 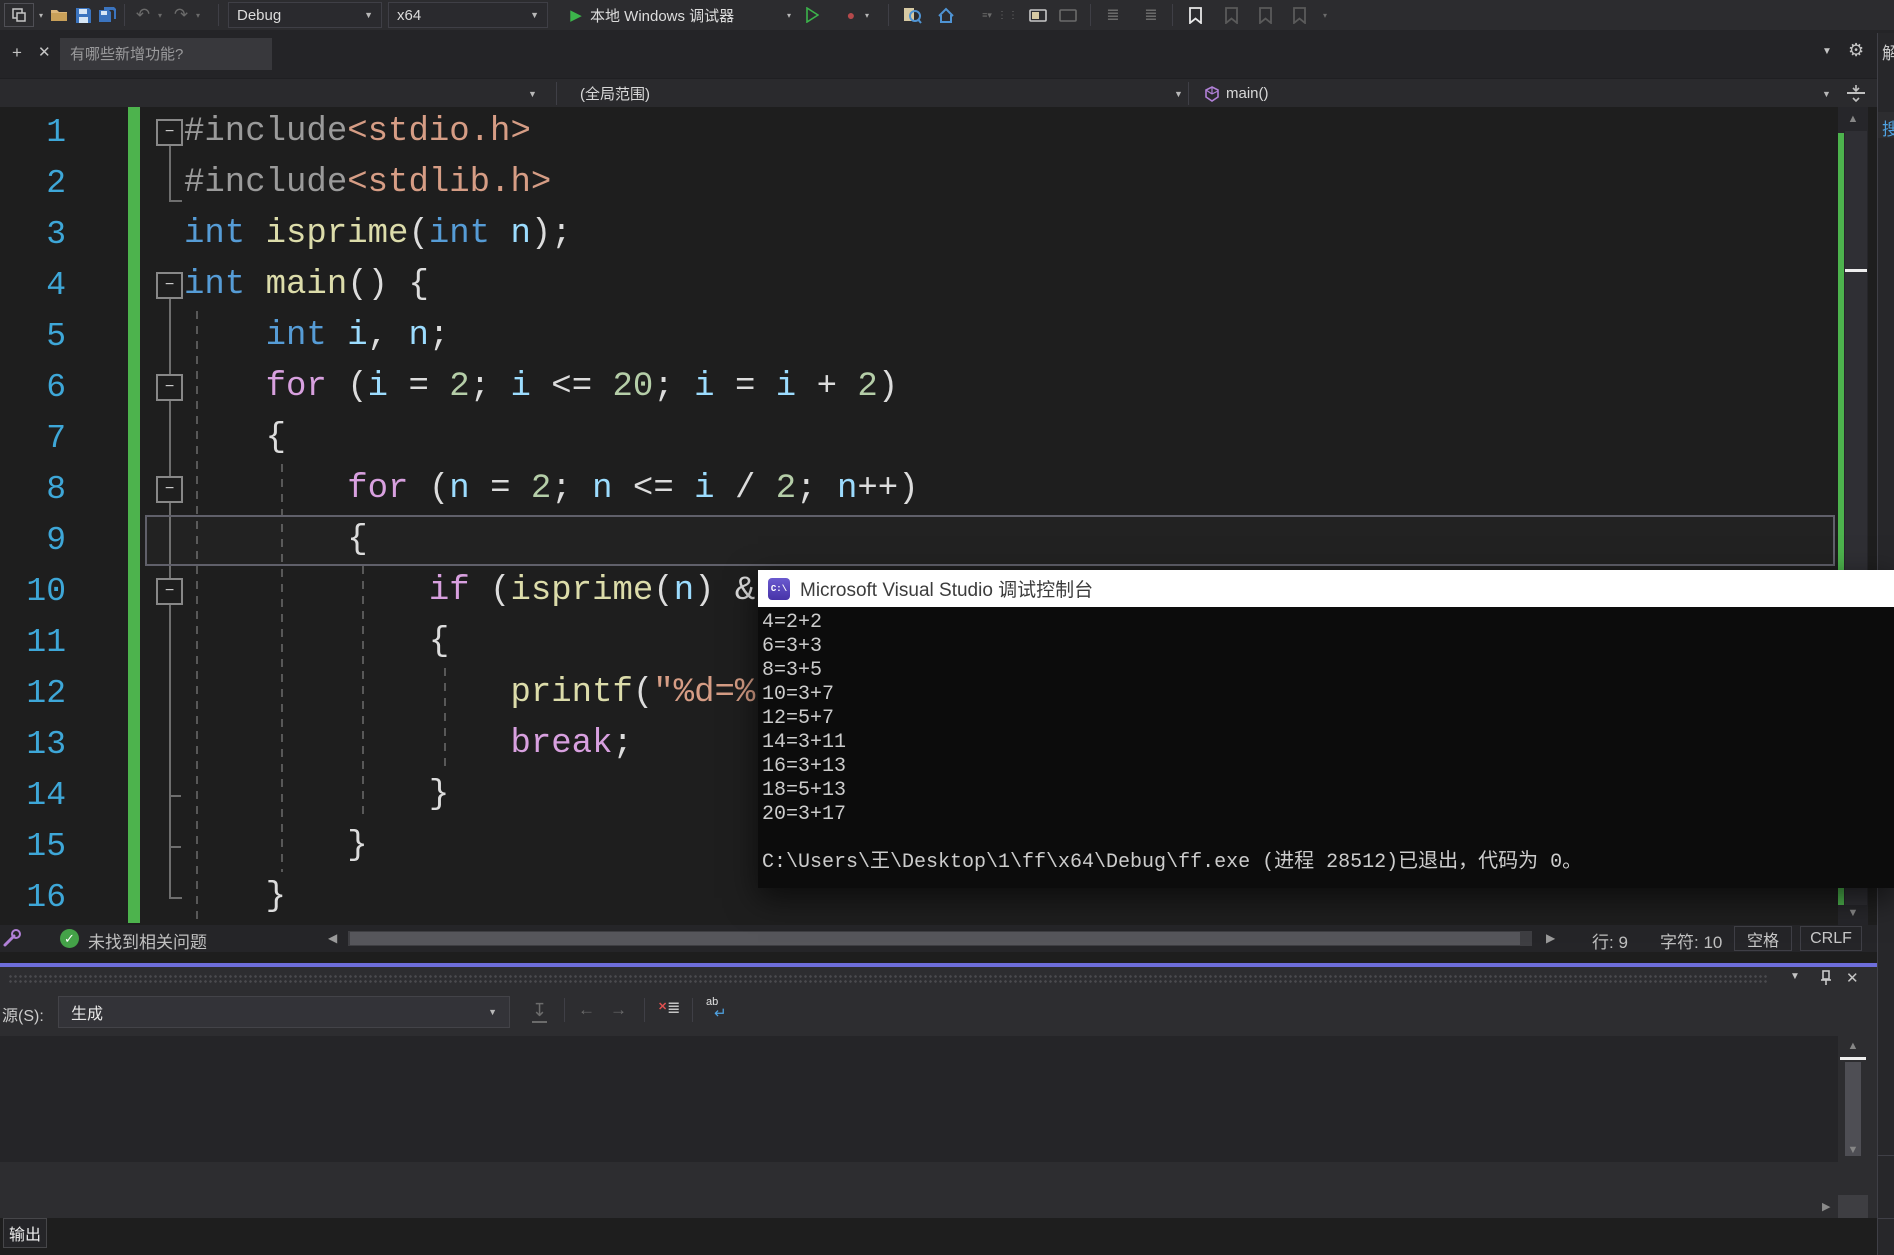 What do you see at coordinates (59, 15) in the screenshot?
I see `open-folder-icon` at bounding box center [59, 15].